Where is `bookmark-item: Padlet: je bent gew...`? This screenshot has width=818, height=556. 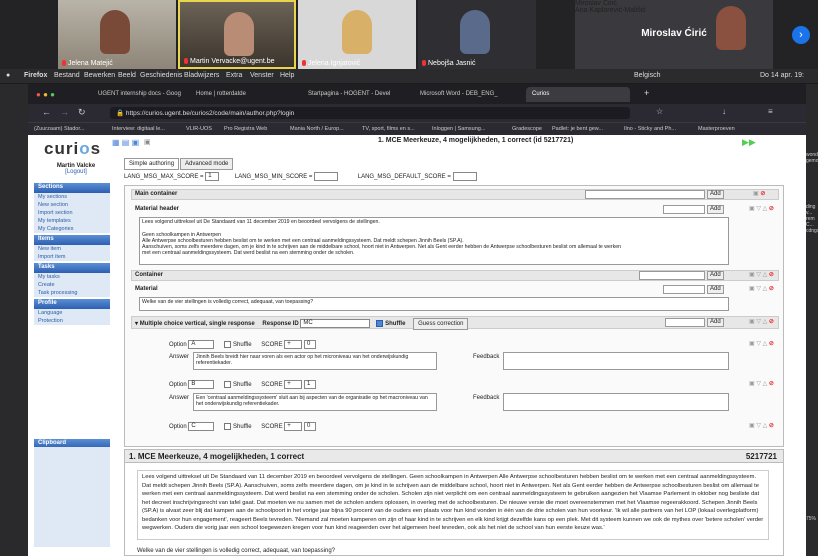
bookmark-item: Padlet: je bent gew... is located at coordinates (577, 129).